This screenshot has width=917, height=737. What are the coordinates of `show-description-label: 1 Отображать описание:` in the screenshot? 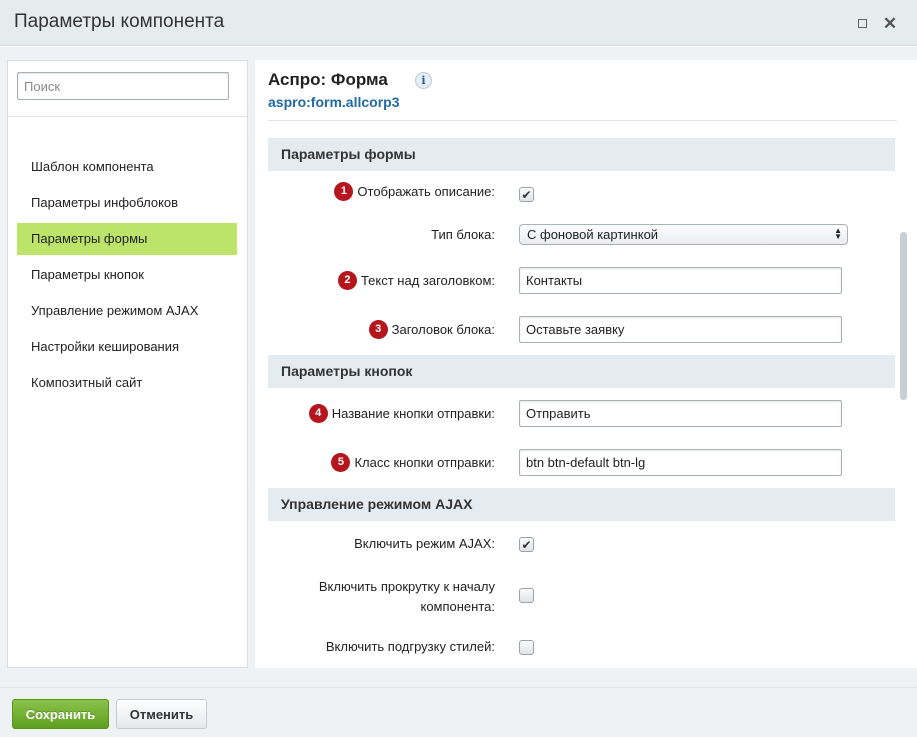 It's located at (414, 192).